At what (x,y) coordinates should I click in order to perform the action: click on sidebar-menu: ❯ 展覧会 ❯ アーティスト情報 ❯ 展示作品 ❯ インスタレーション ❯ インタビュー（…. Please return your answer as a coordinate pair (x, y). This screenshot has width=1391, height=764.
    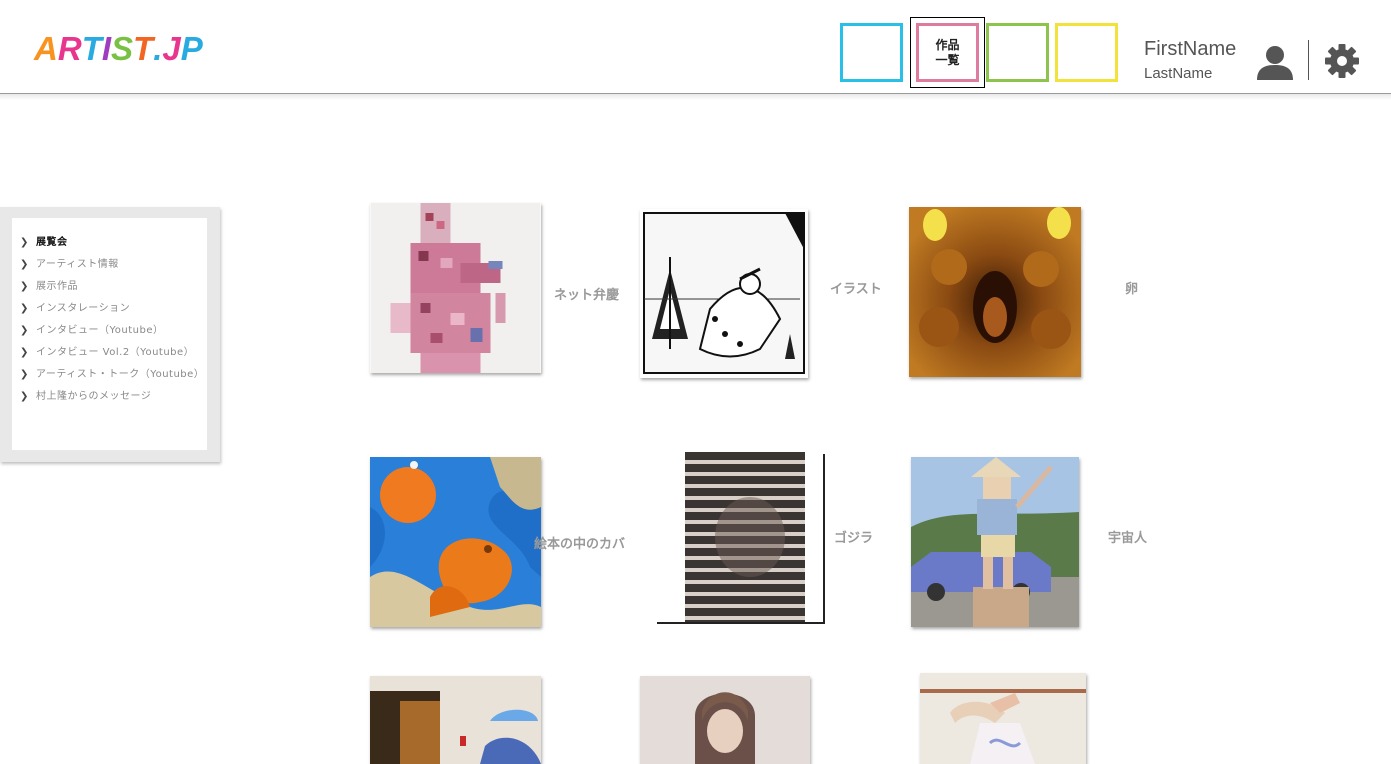
    Looking at the image, I should click on (109, 334).